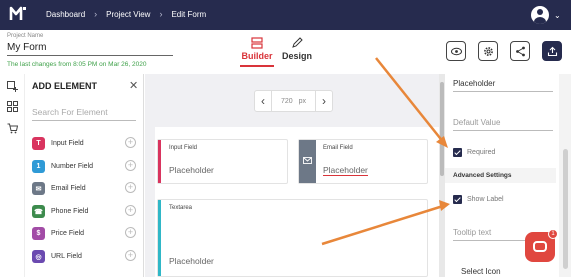 This screenshot has height=279, width=571. Describe the element at coordinates (500, 175) in the screenshot. I see `advanced-settings-header: Advanced Settings` at that location.